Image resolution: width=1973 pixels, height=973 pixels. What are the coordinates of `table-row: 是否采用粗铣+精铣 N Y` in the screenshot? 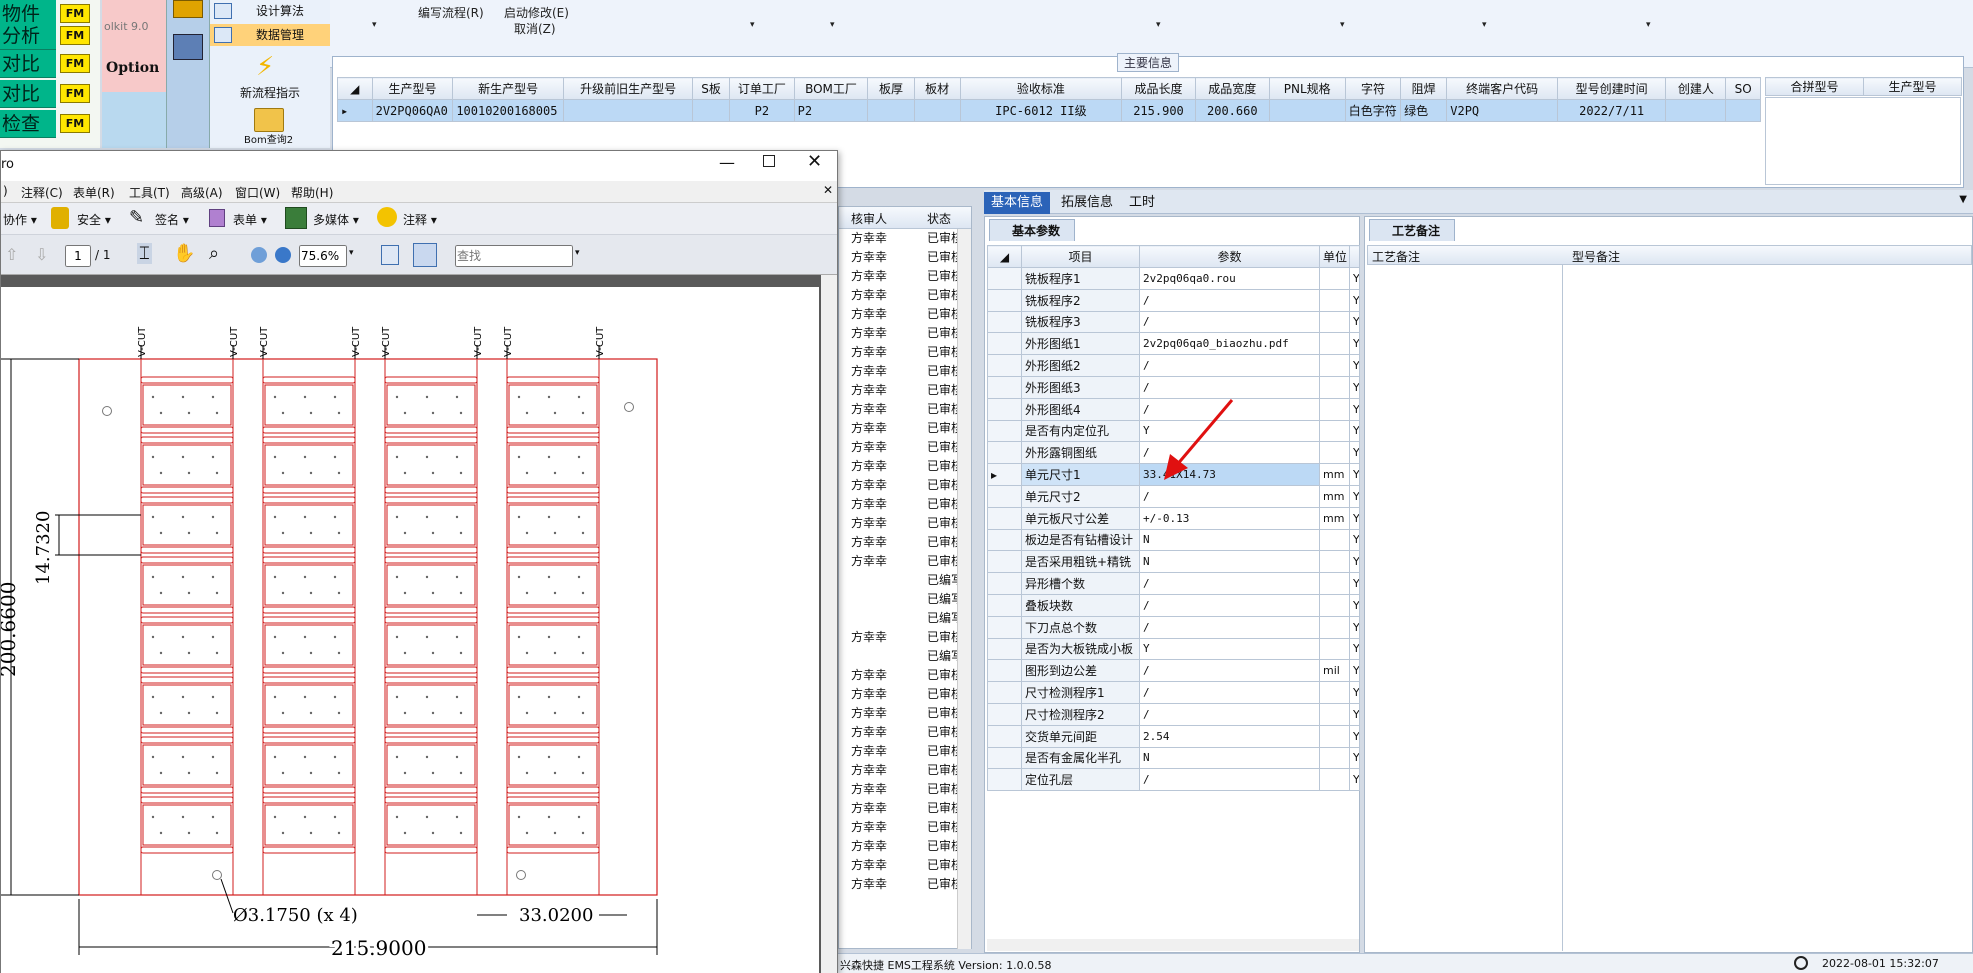 It's located at (1173, 562).